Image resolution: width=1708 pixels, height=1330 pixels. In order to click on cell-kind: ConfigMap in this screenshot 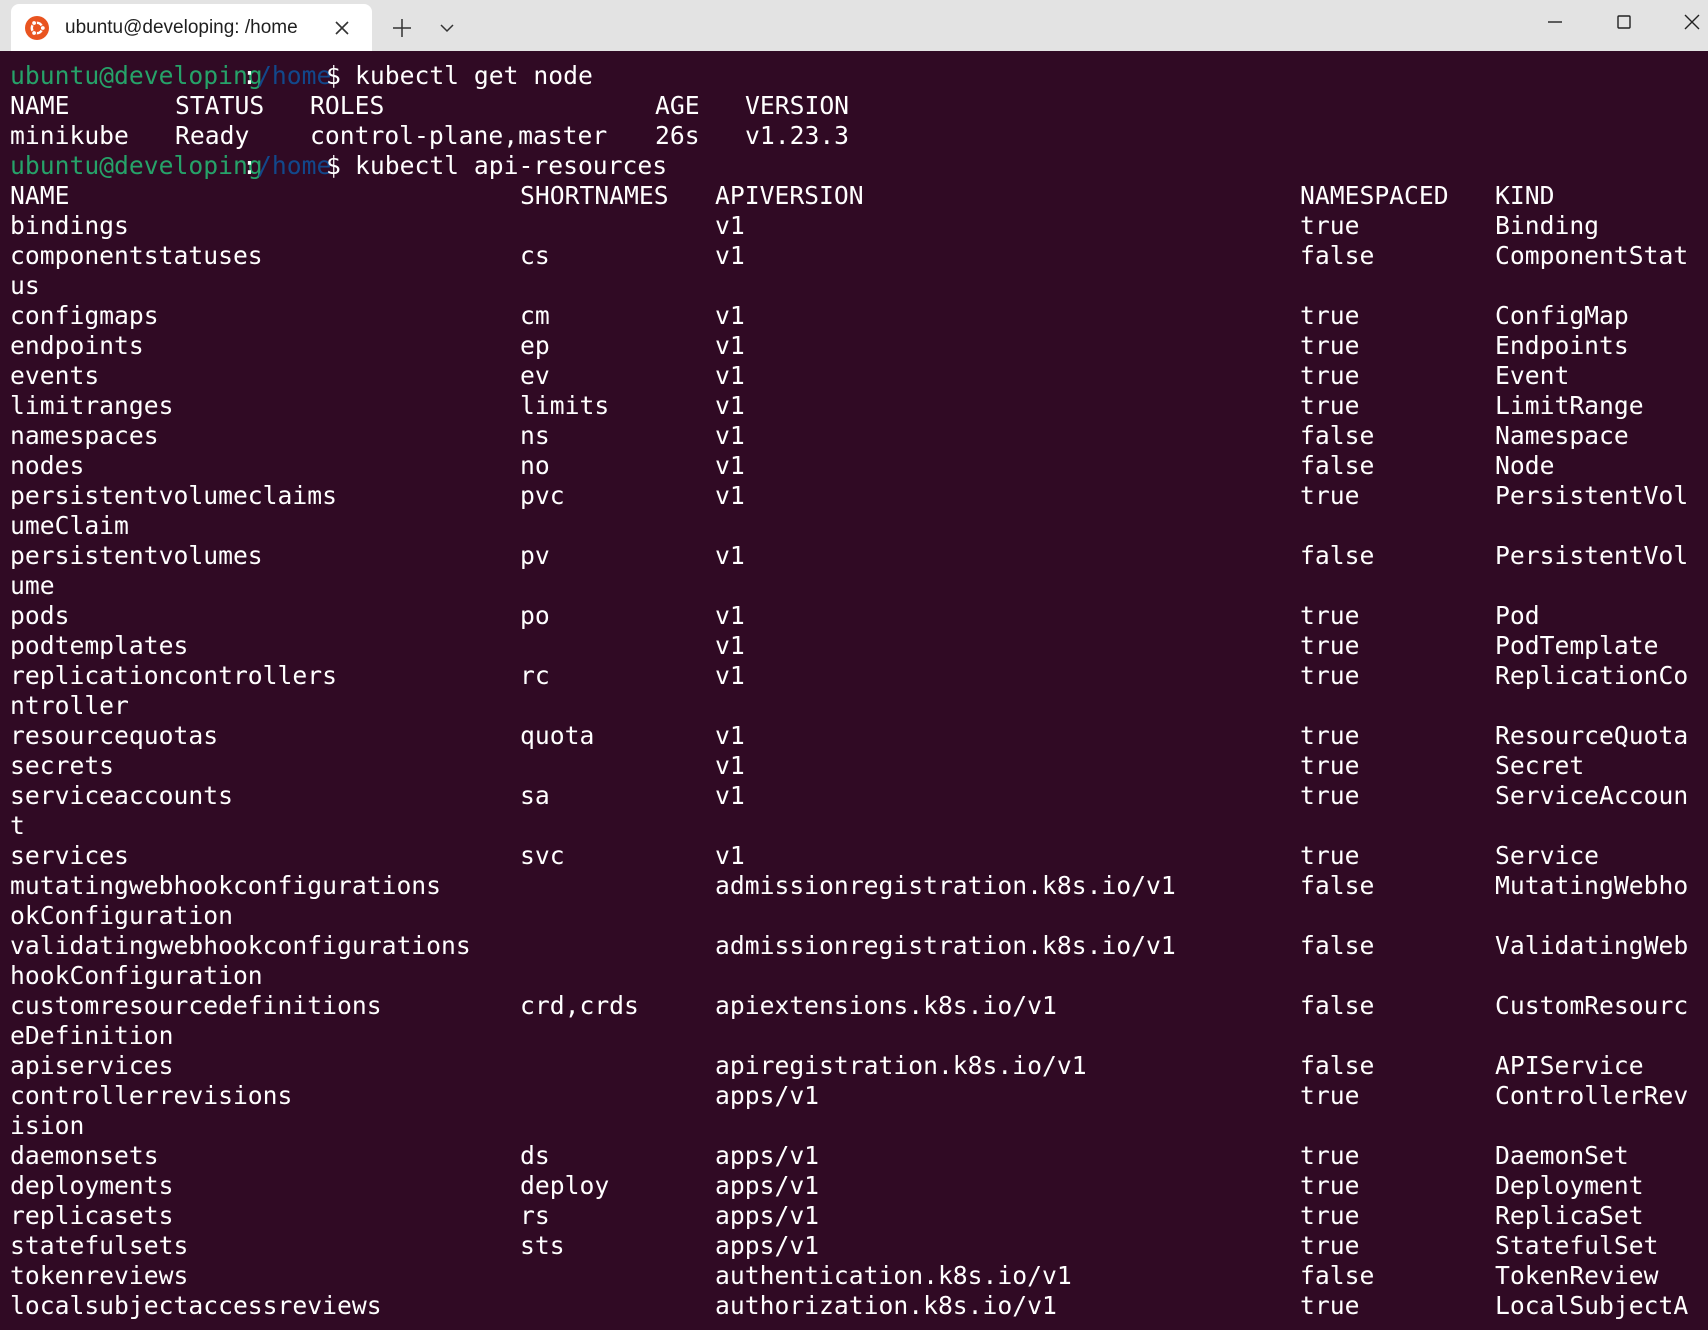, I will do `click(1562, 315)`.